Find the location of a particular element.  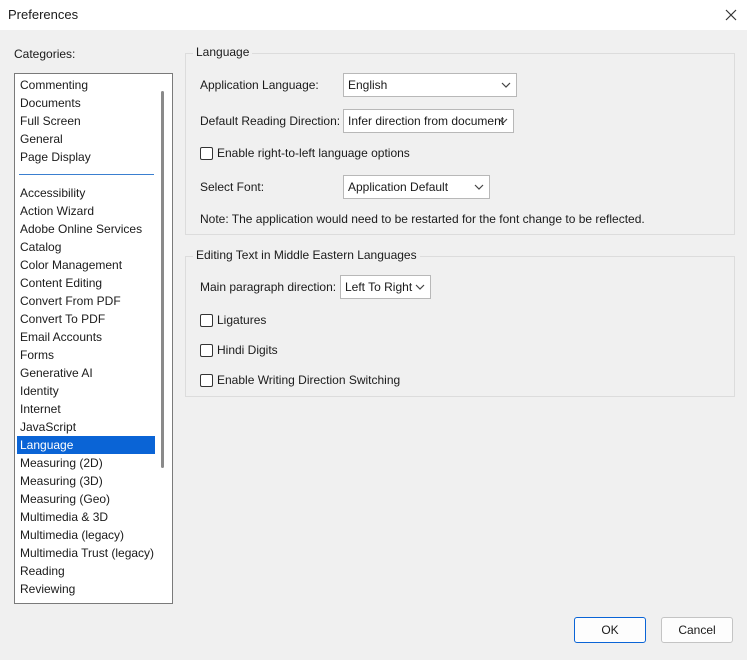

application-language-dropdown: English is located at coordinates (430, 85).